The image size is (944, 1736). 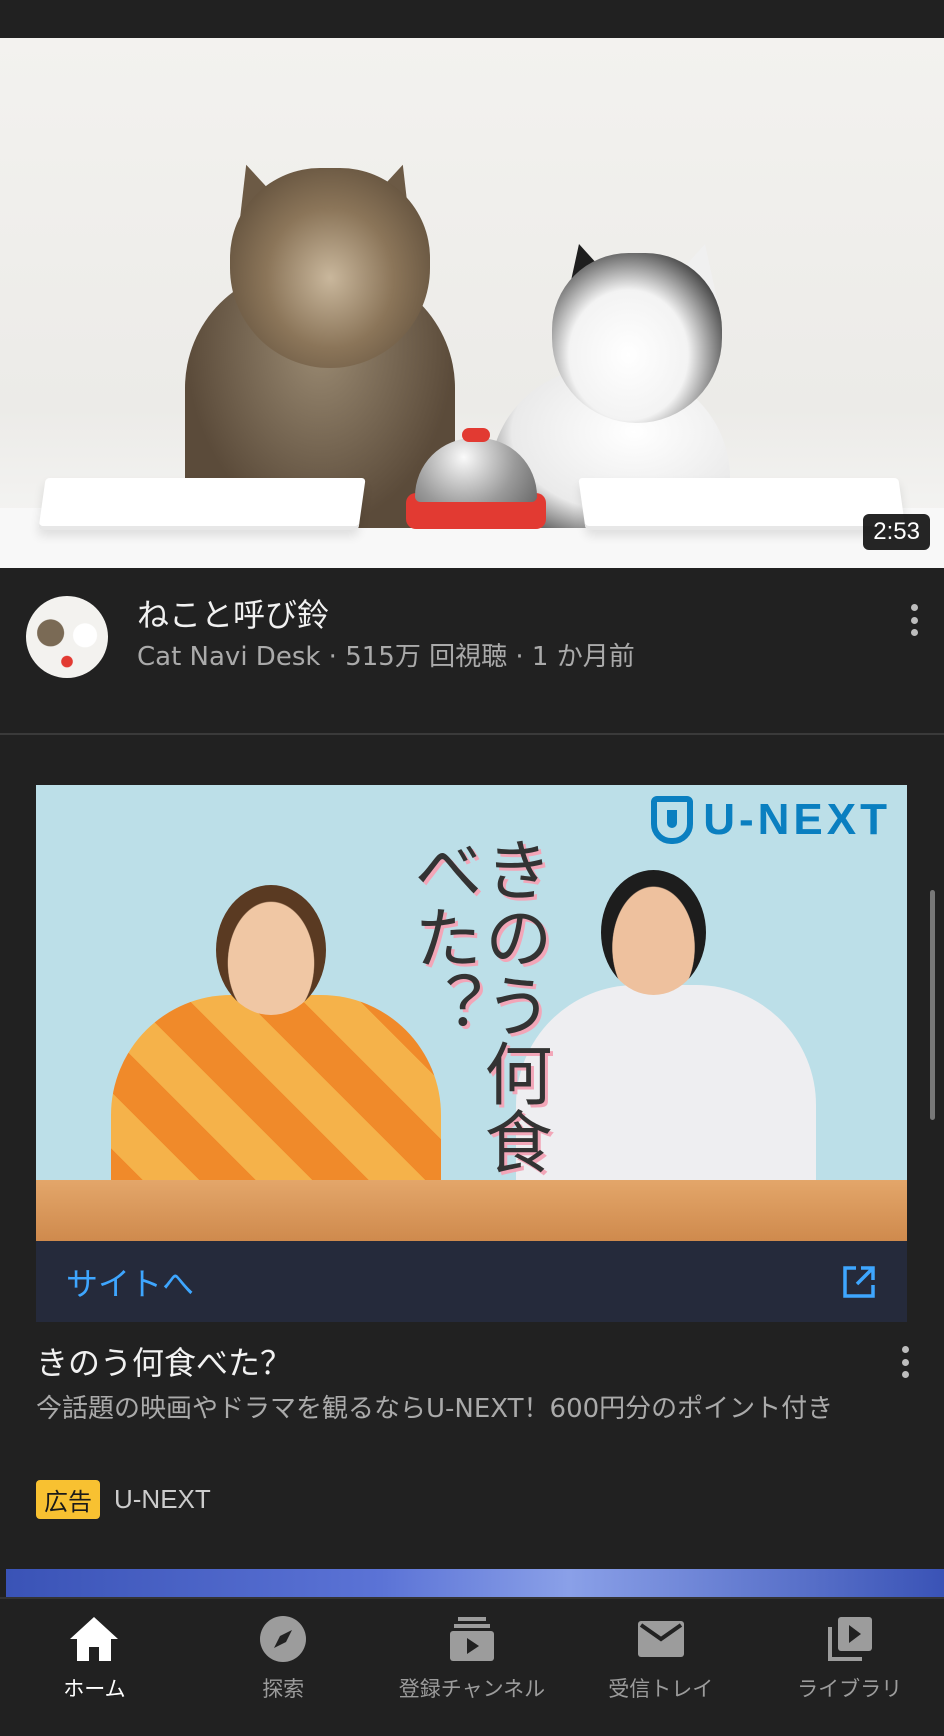 I want to click on ad-description: 今話題の映画やドラマを観るならU-NEXT！600円分のポイント付き, so click(x=435, y=1409).